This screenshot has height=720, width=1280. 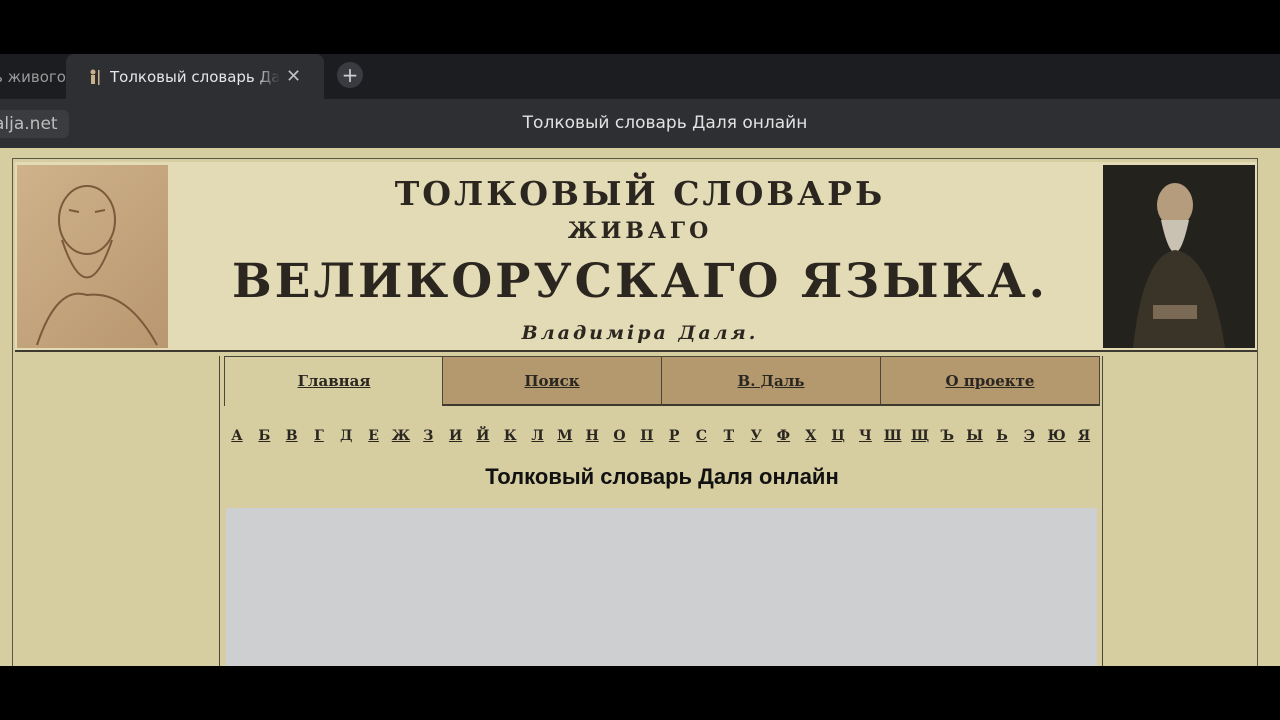 What do you see at coordinates (1029, 436) in the screenshot?
I see `letter-link: Э` at bounding box center [1029, 436].